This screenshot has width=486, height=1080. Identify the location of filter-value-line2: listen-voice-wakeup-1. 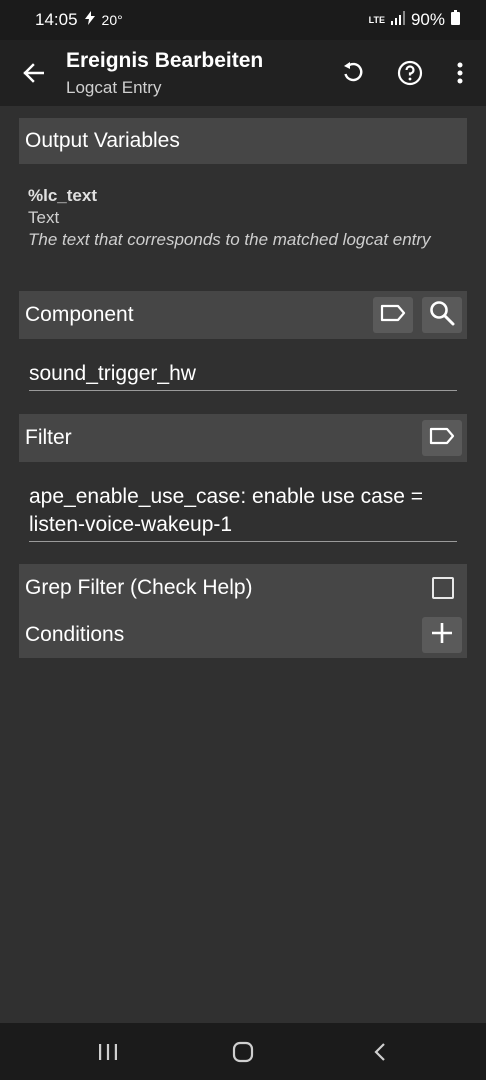
(131, 524).